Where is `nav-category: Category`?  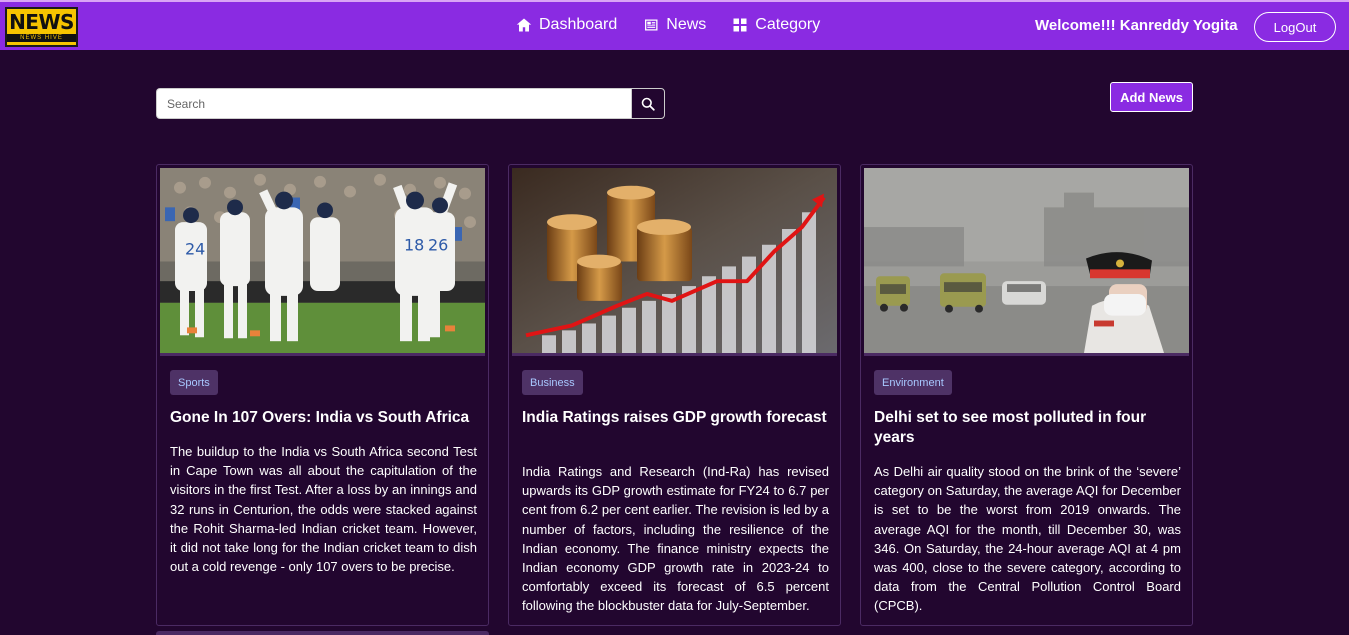
nav-category: Category is located at coordinates (776, 25).